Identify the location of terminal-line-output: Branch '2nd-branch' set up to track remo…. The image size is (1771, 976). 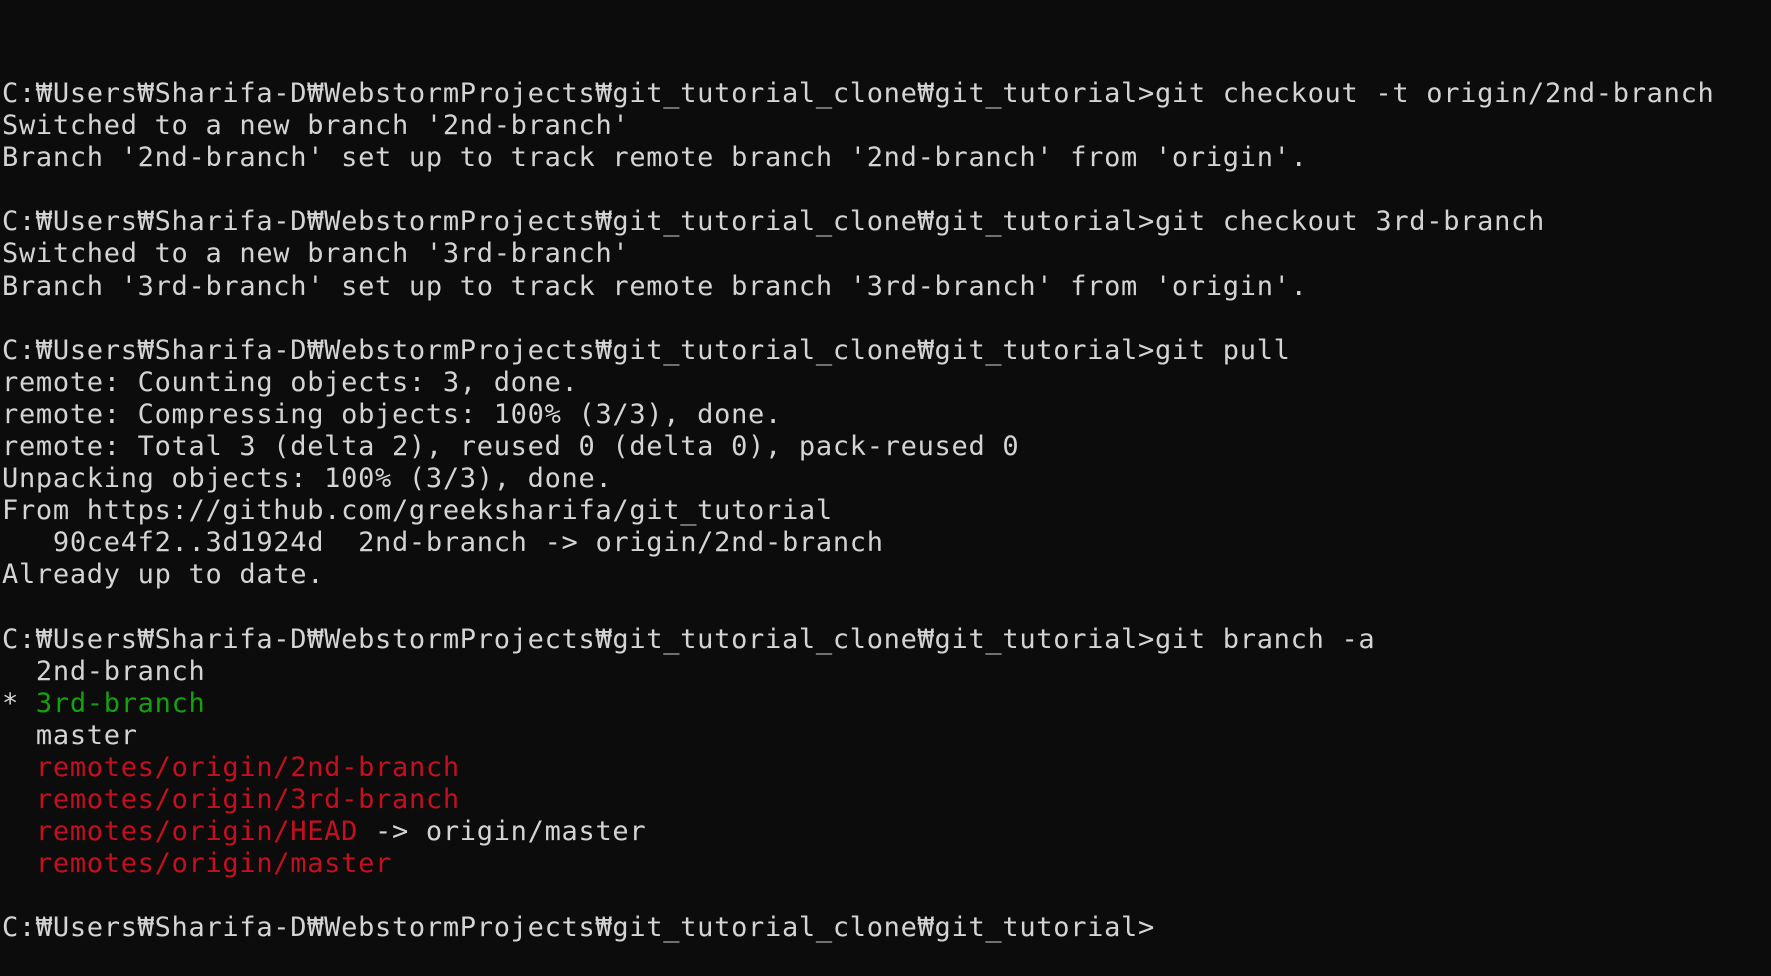
(886, 158).